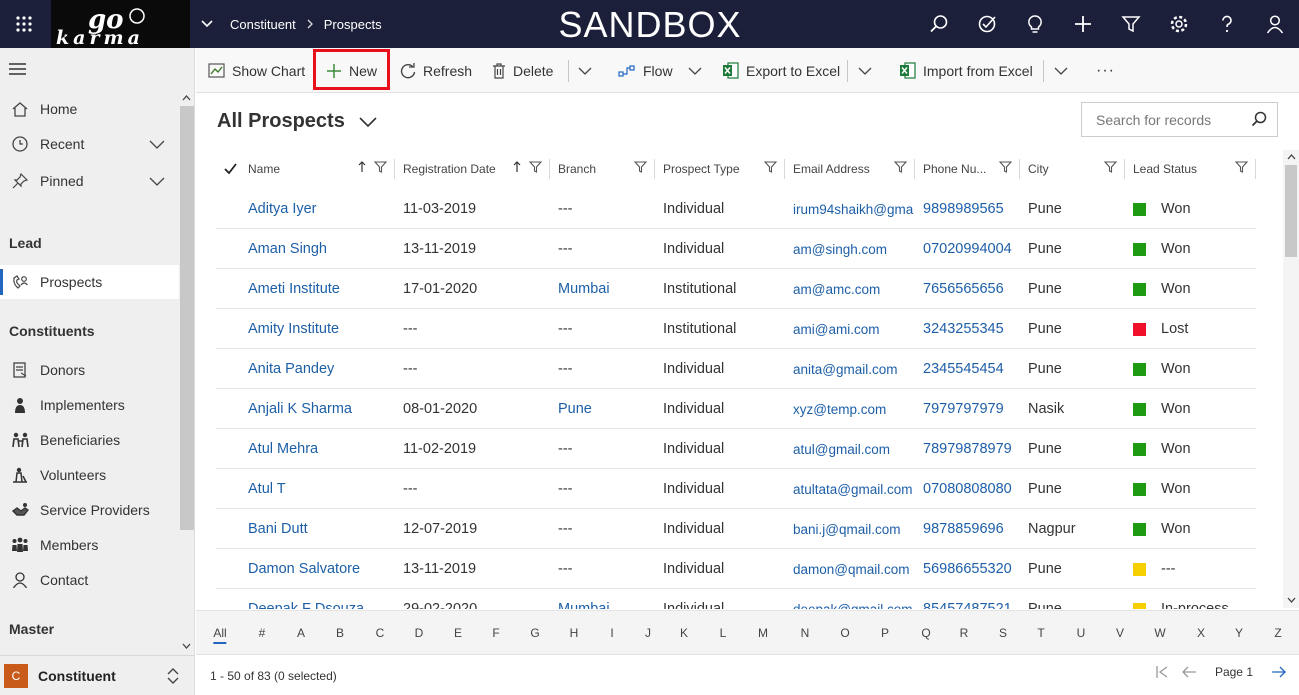  I want to click on column-header-city: City, so click(1072, 169).